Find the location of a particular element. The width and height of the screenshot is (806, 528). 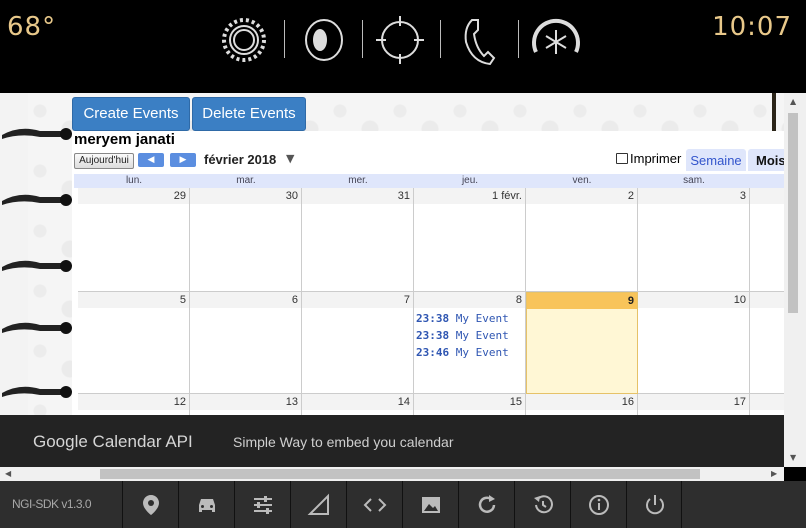

code-button is located at coordinates (374, 504).